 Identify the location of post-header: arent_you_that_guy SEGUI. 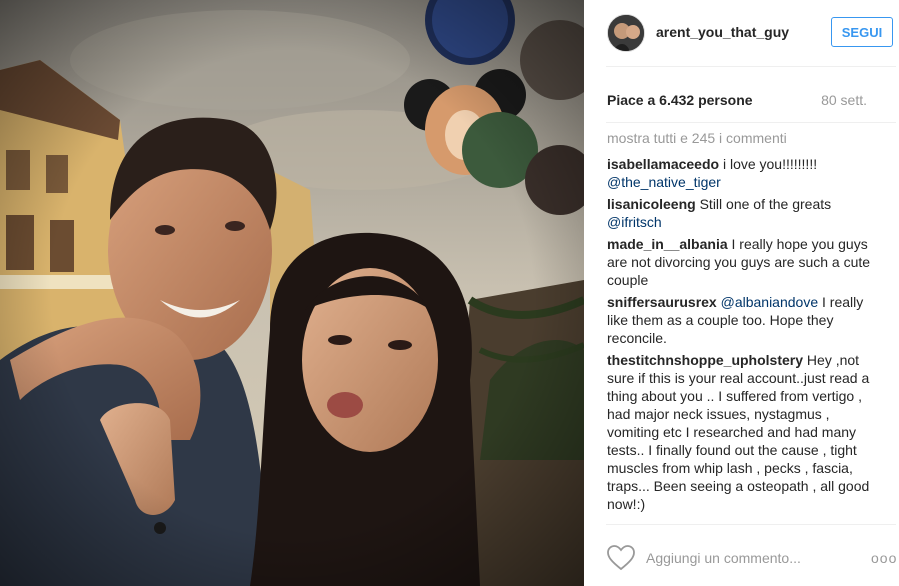
(741, 33).